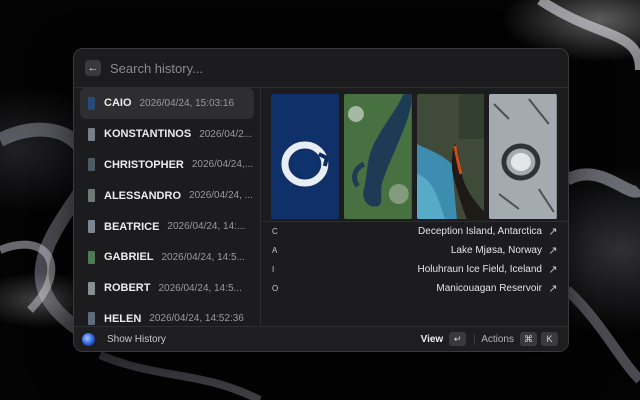 The height and width of the screenshot is (400, 640). I want to click on history-item-name: BEATRICE, so click(132, 226).